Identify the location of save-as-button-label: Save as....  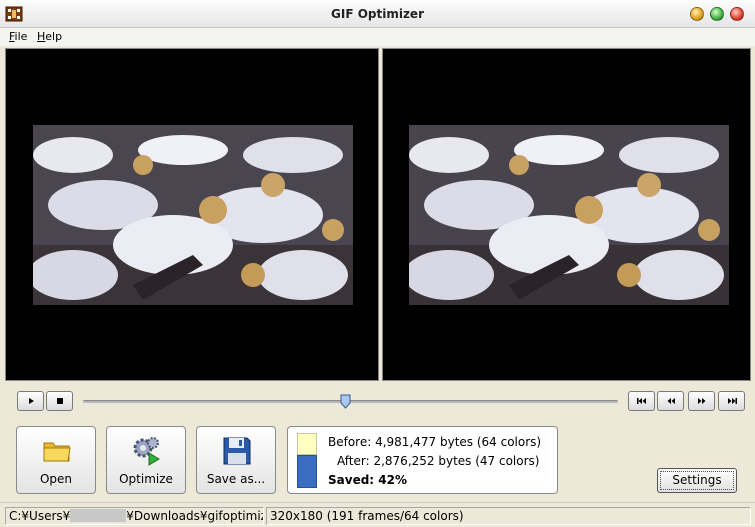
(236, 479).